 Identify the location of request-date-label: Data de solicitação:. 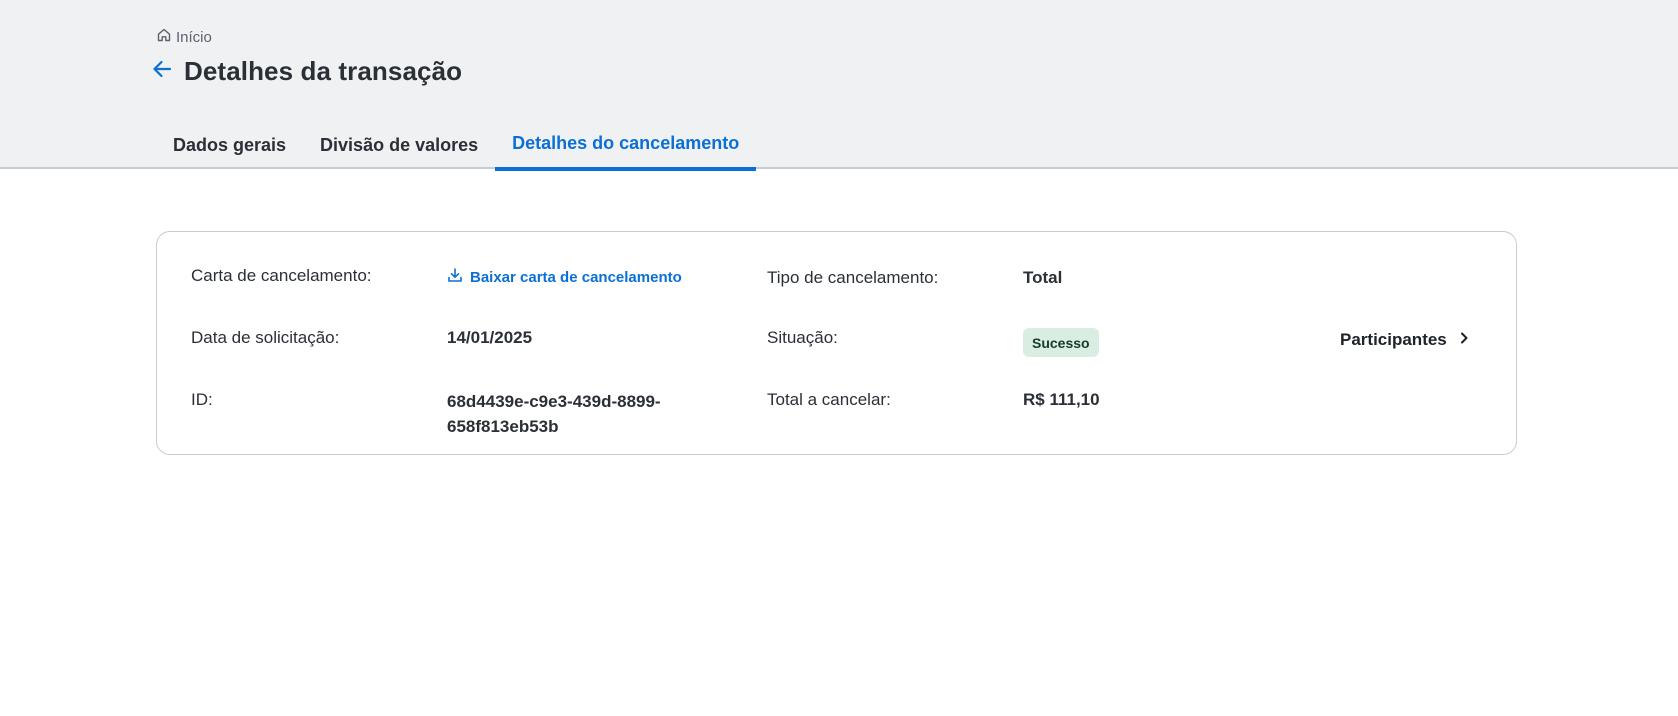
(265, 337).